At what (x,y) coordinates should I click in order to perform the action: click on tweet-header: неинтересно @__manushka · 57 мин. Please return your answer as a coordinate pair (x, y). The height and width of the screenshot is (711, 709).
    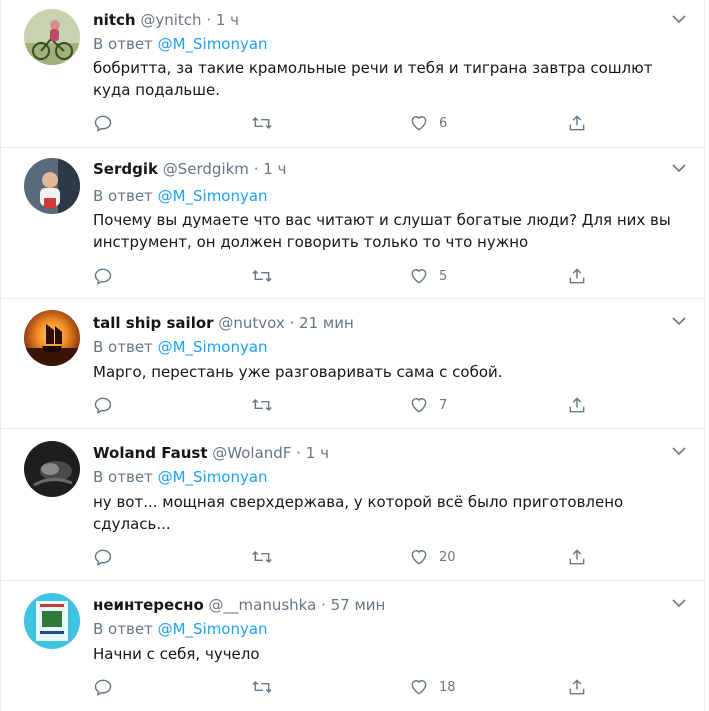
    Looking at the image, I should click on (239, 605).